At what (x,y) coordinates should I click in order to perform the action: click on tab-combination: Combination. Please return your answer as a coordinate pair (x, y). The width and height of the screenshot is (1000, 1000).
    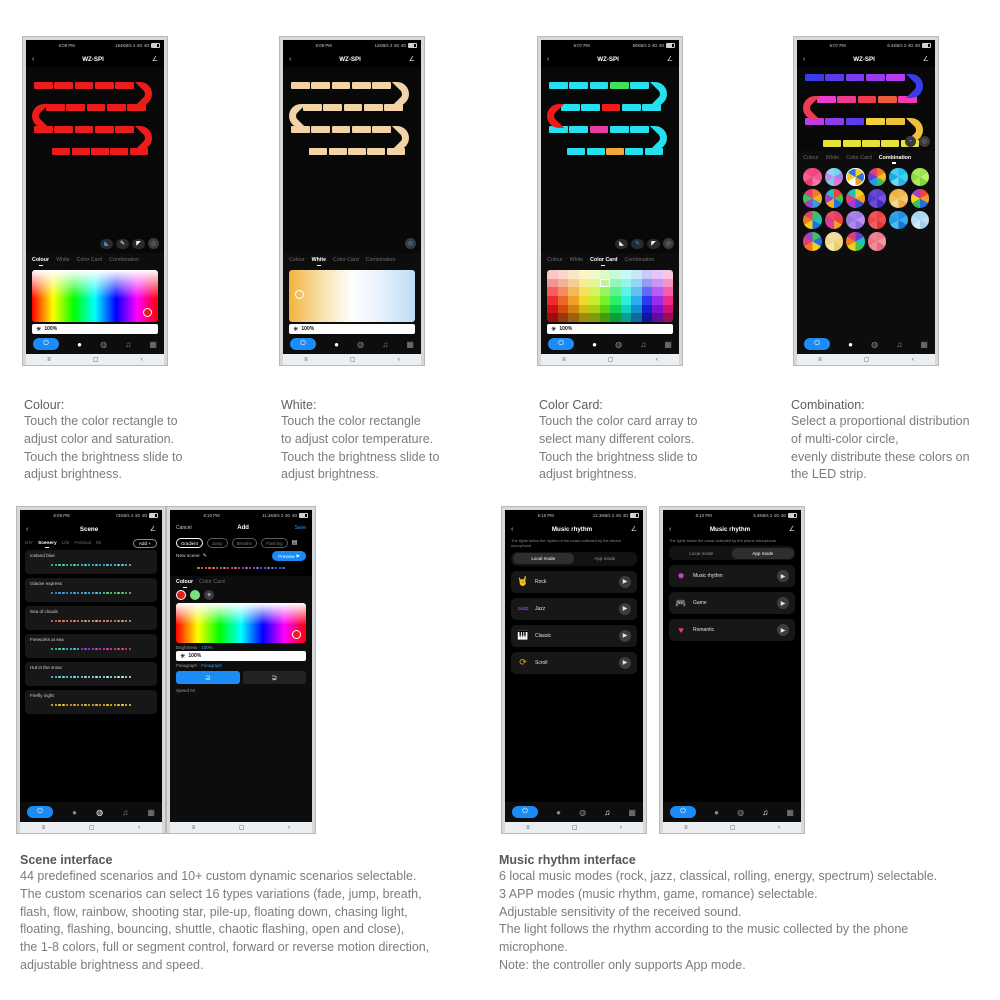
    Looking at the image, I should click on (895, 159).